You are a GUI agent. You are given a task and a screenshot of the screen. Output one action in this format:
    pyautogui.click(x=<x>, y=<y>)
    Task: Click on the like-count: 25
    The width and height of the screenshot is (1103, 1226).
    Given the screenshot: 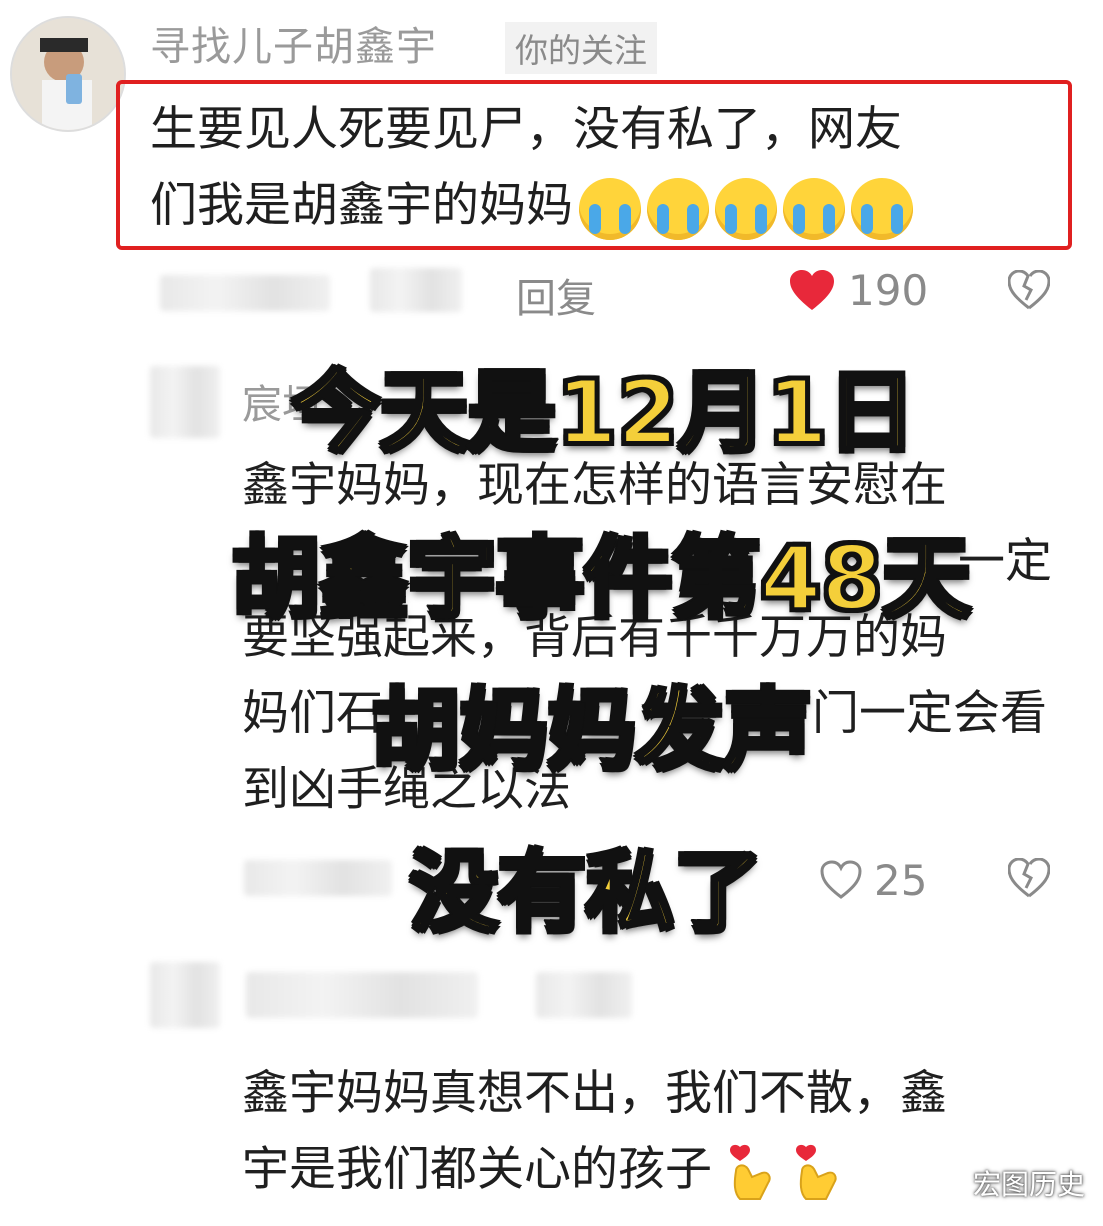 What is the action you would take?
    pyautogui.click(x=901, y=880)
    